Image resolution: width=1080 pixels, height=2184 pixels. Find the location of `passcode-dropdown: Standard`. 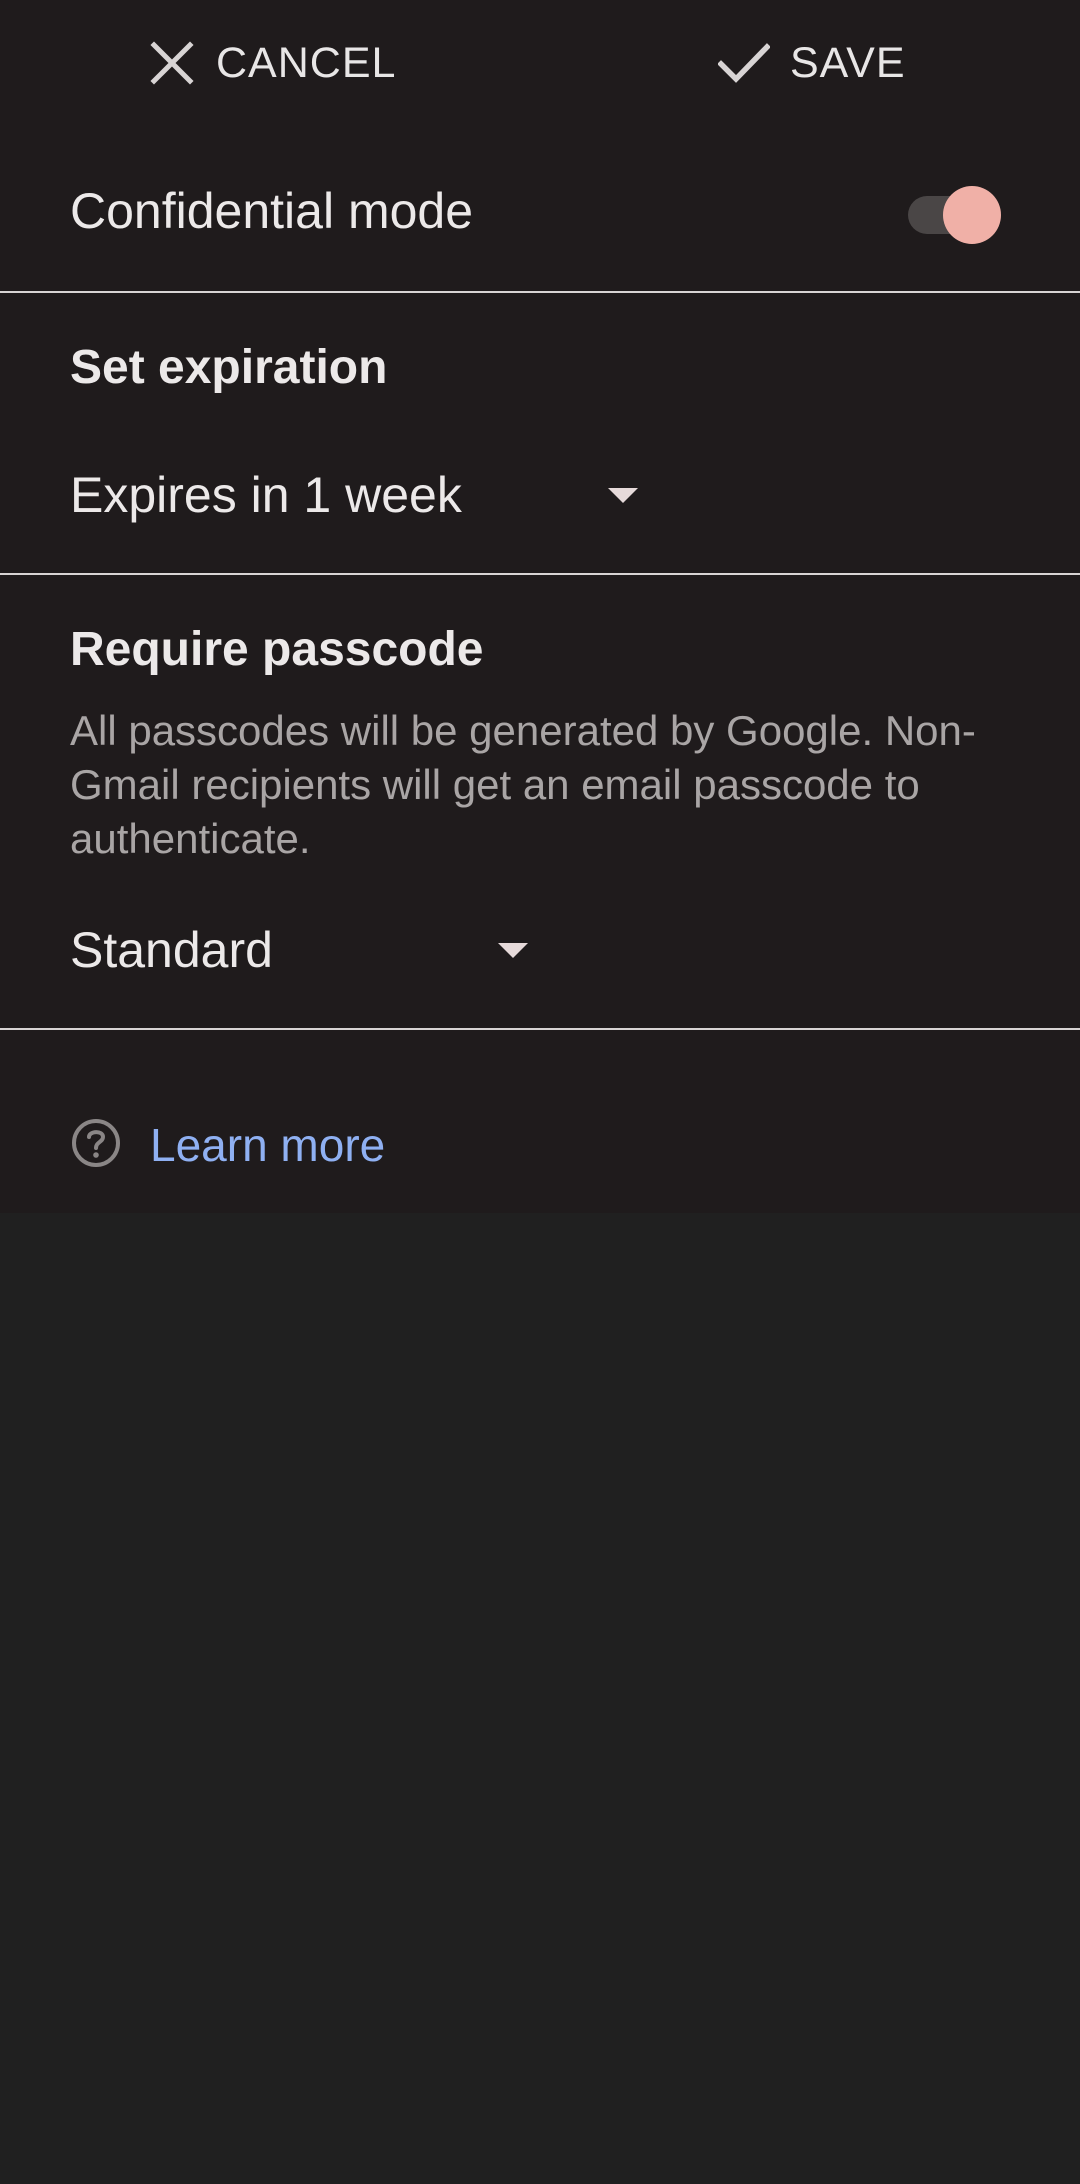

passcode-dropdown: Standard is located at coordinates (320, 950).